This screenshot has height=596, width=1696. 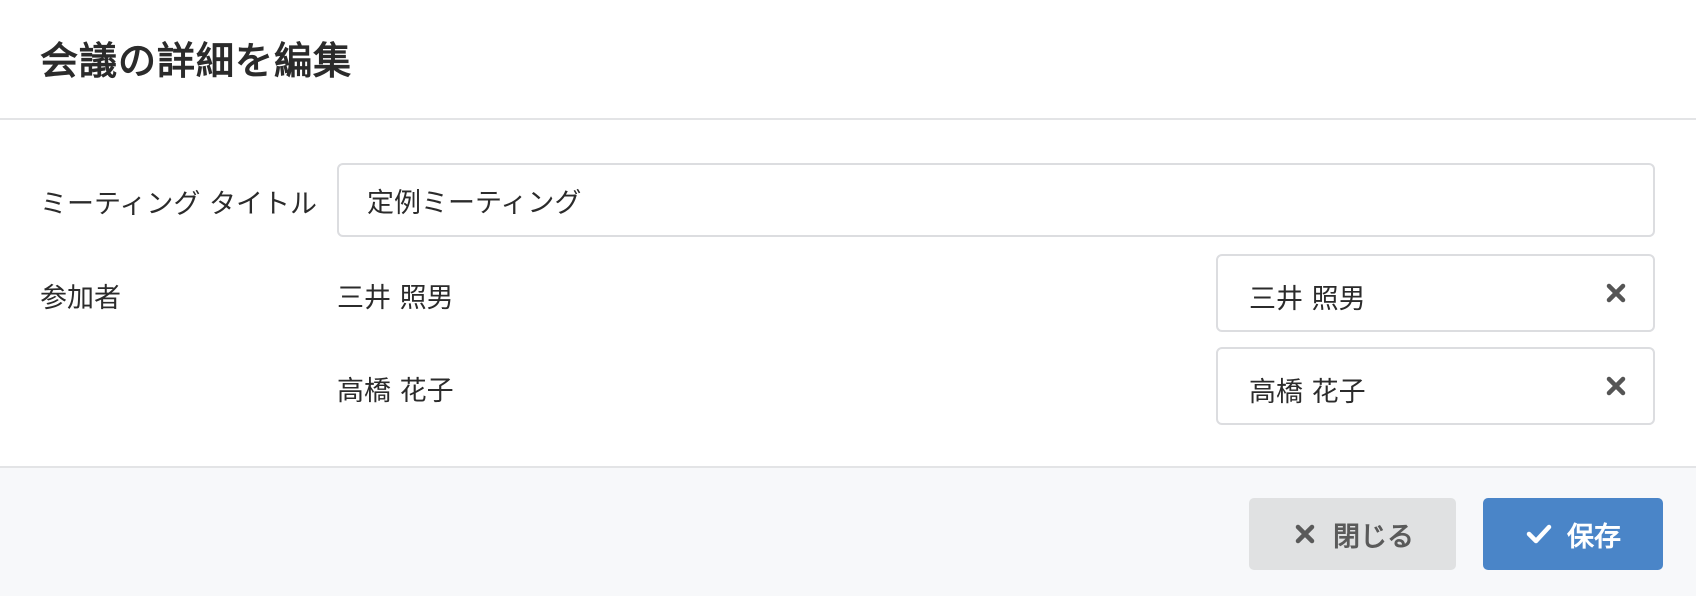 What do you see at coordinates (1373, 537) in the screenshot?
I see `close-button-label: 閉じる` at bounding box center [1373, 537].